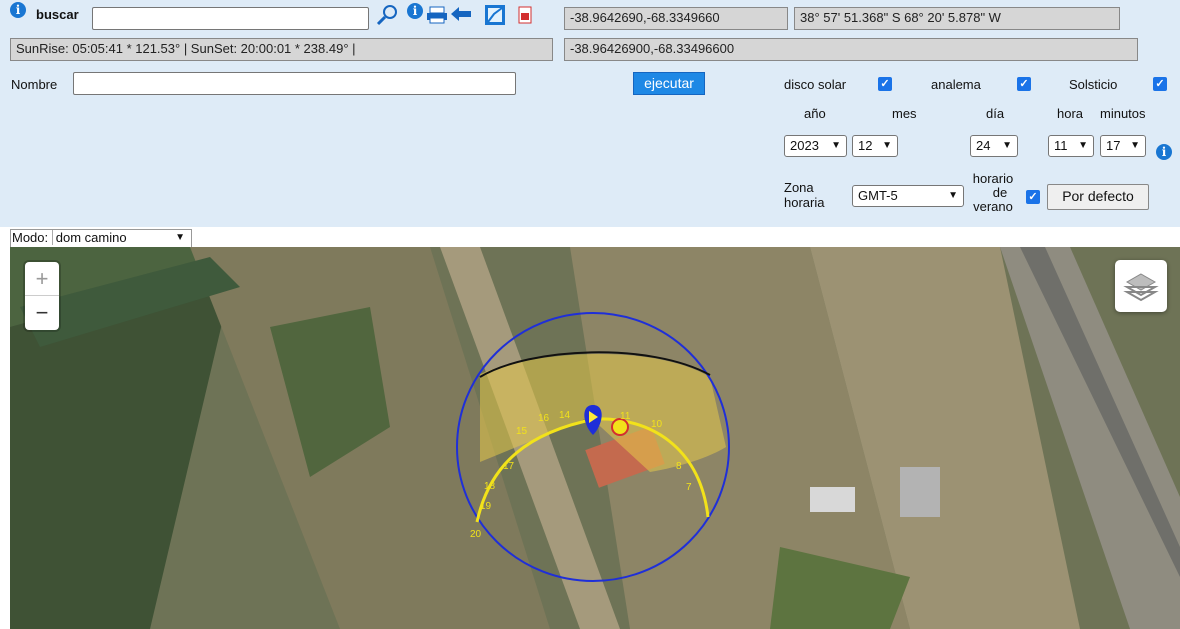  Describe the element at coordinates (995, 113) in the screenshot. I see `day-header: día` at that location.